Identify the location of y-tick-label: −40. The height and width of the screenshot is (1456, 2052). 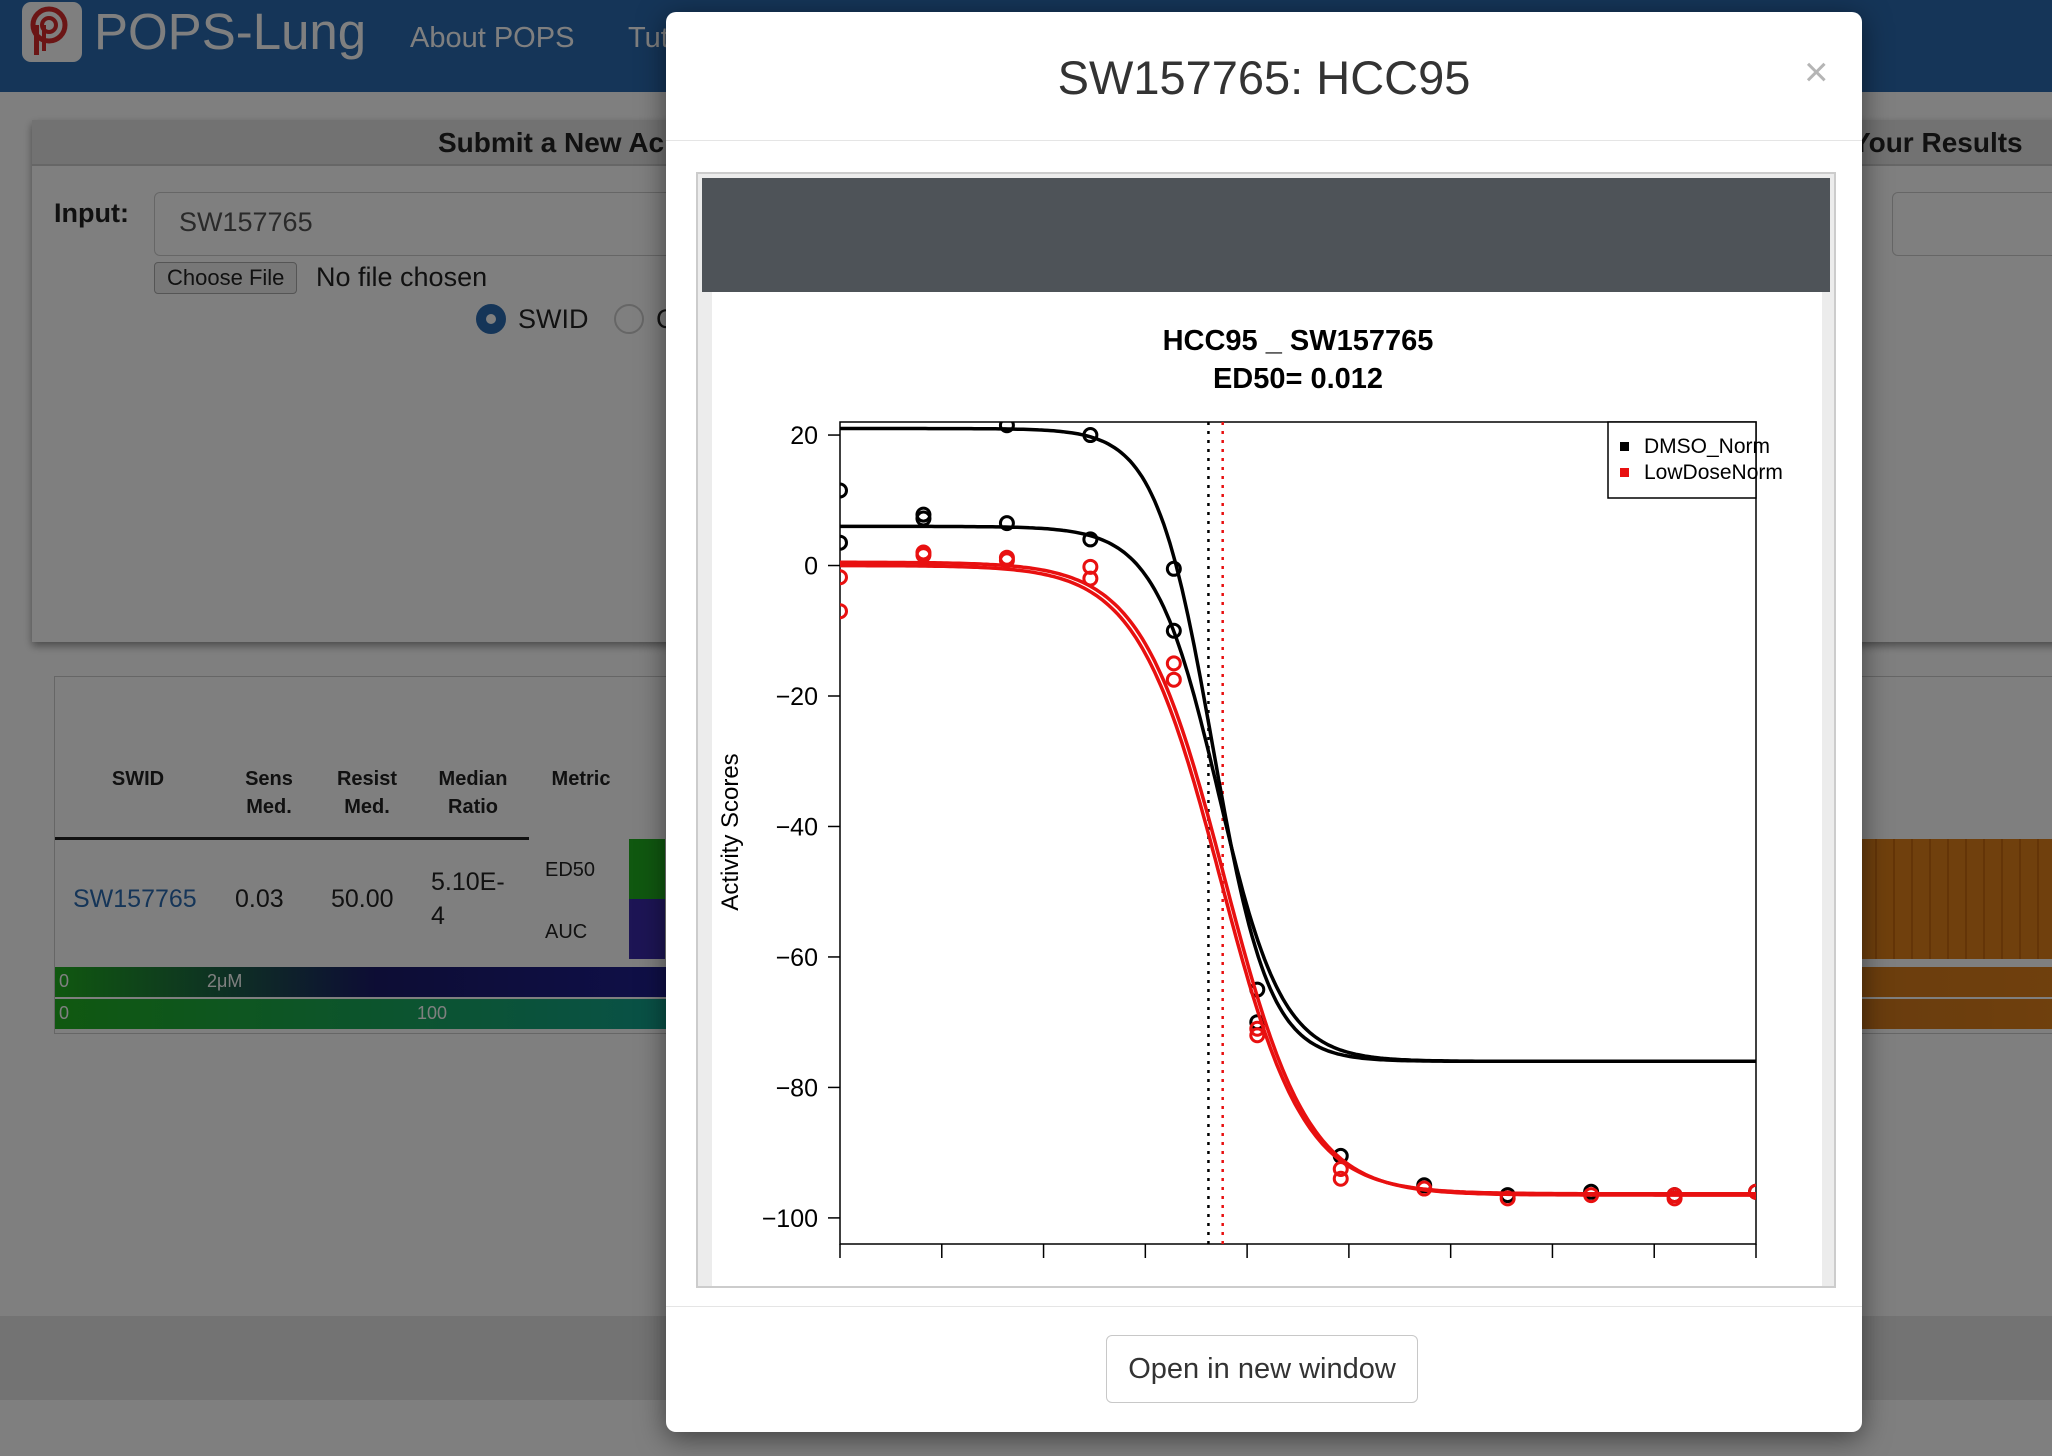
(797, 827).